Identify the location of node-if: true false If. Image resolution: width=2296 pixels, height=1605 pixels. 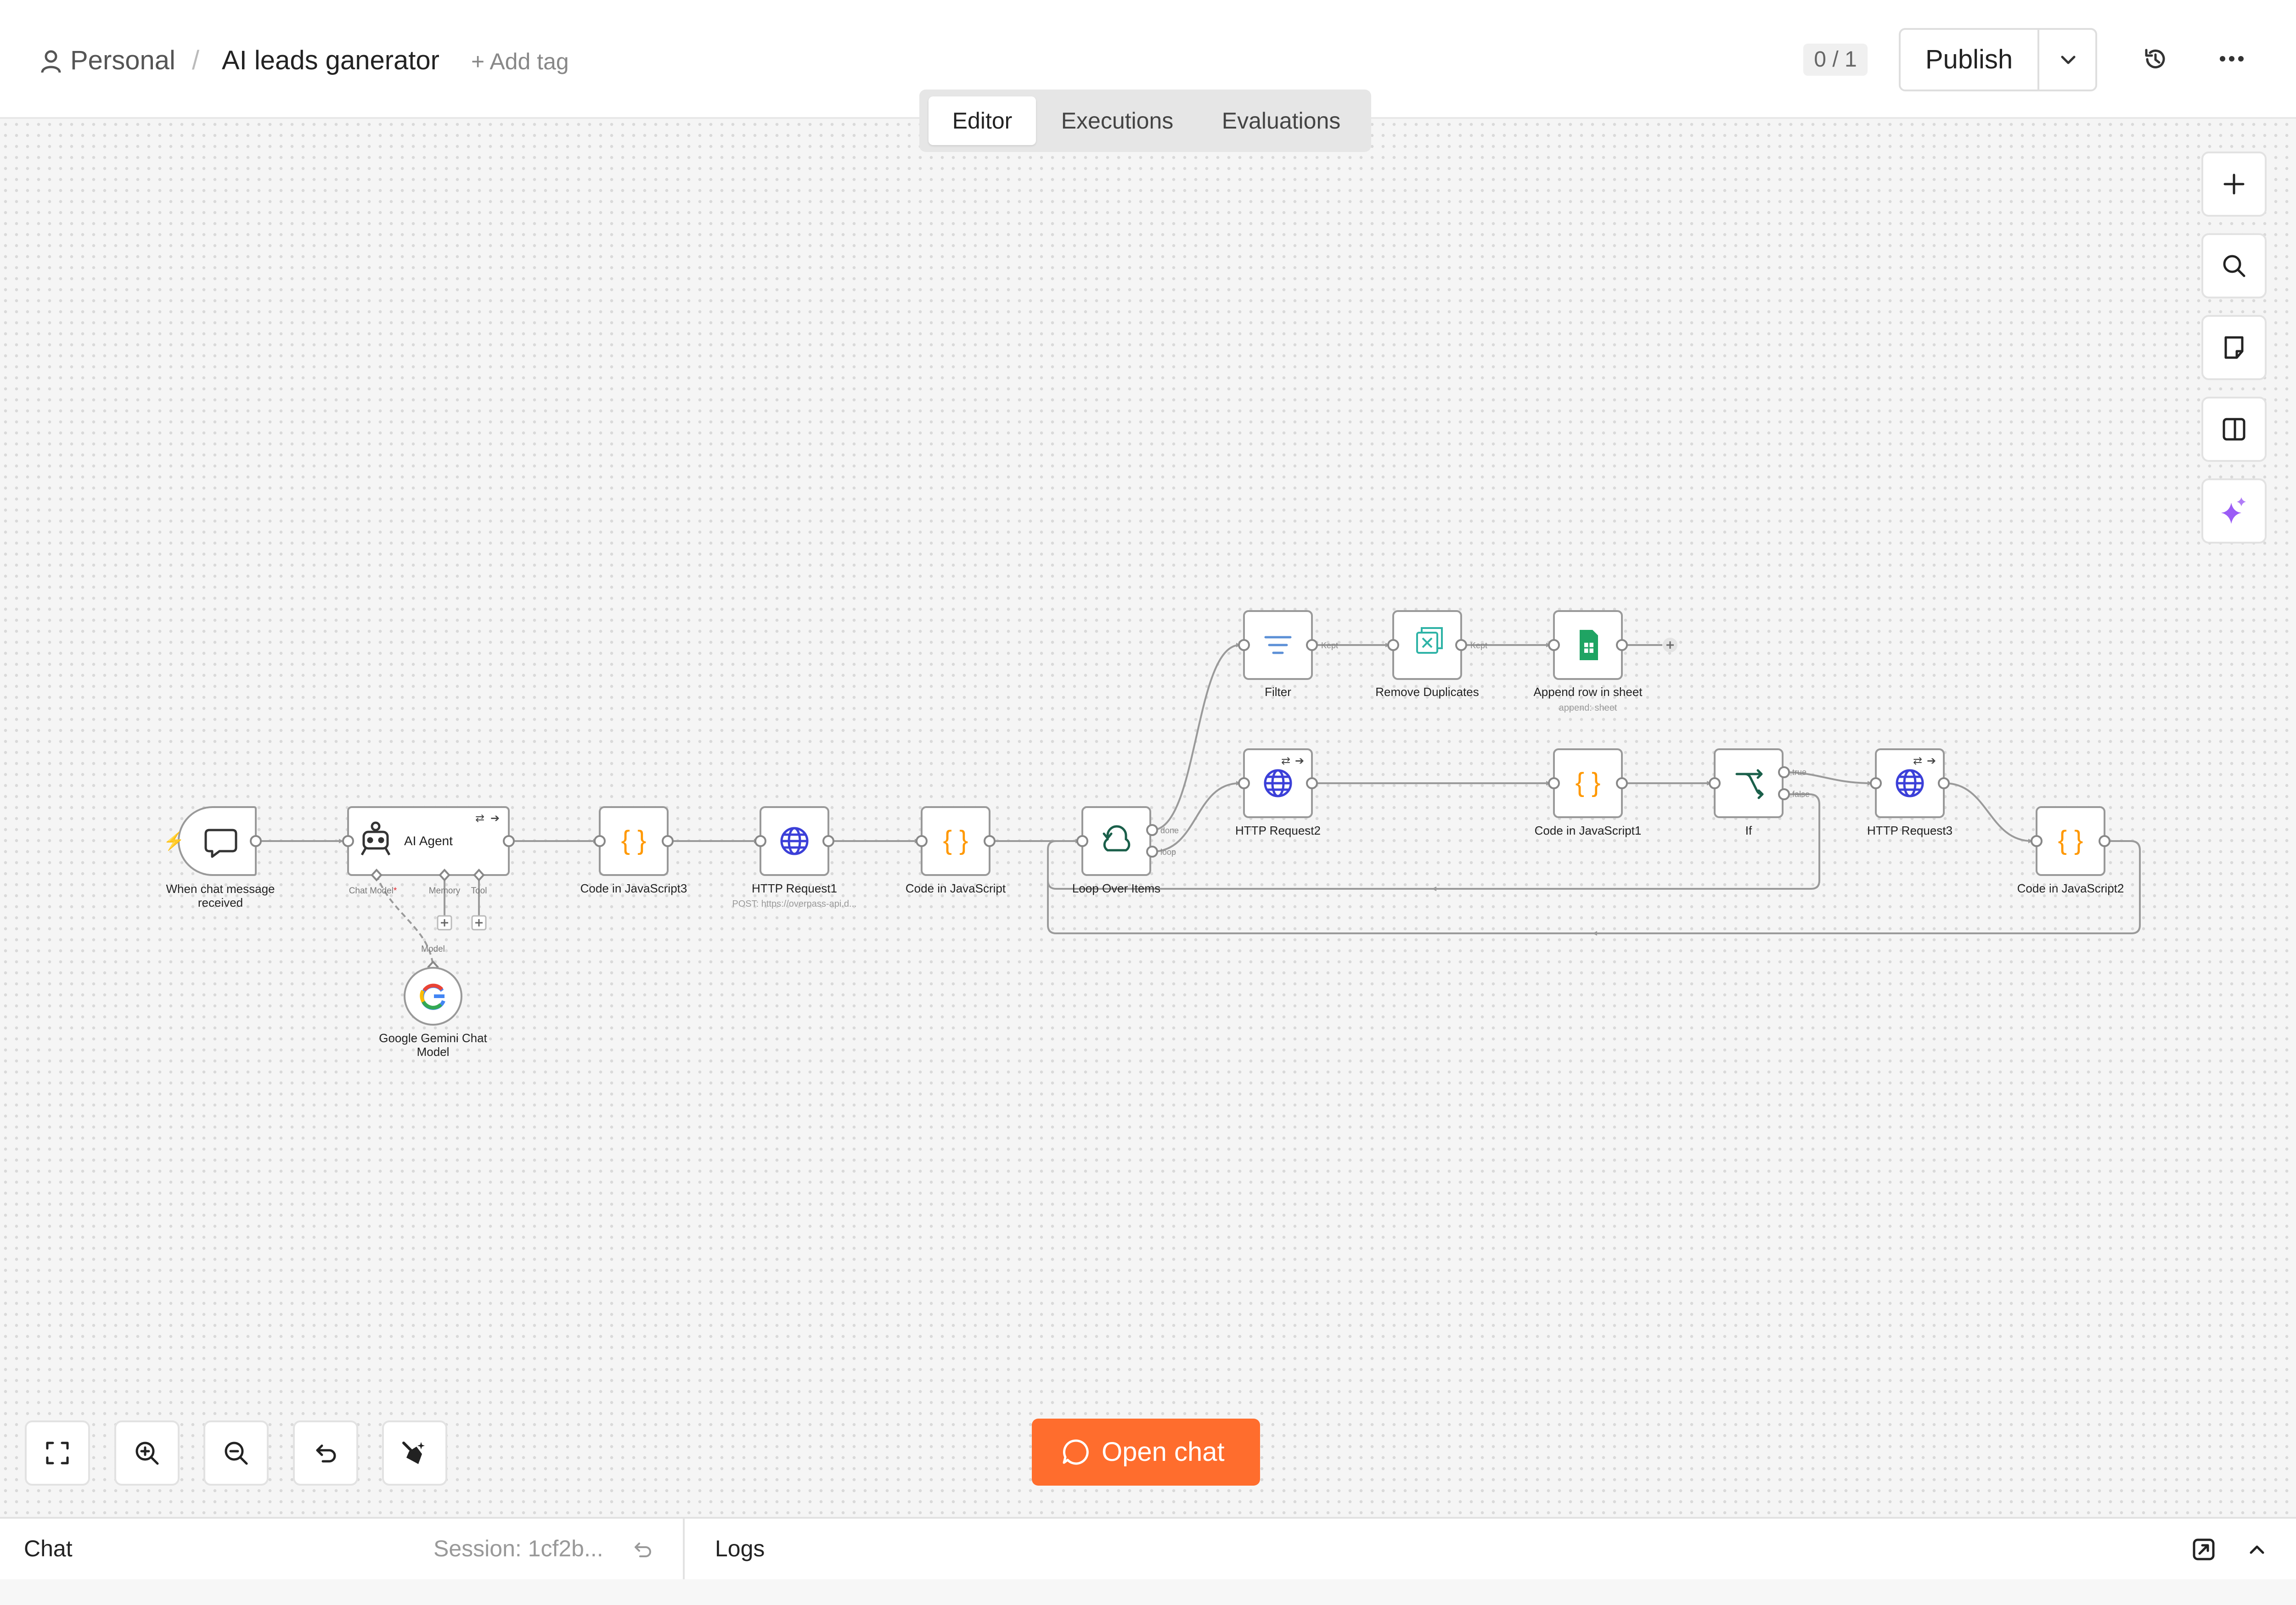
(1759, 792).